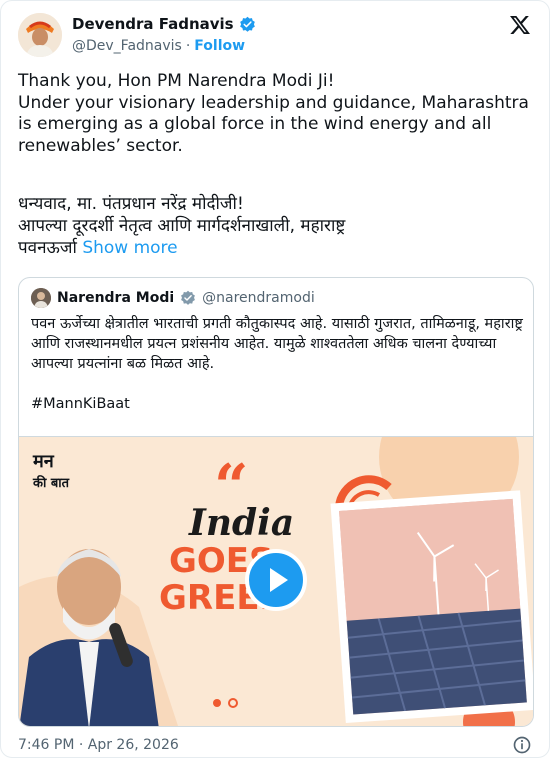 Image resolution: width=550 pixels, height=758 pixels. I want to click on author-handle-line: @Dev_Fadnavis · Follow, so click(158, 46).